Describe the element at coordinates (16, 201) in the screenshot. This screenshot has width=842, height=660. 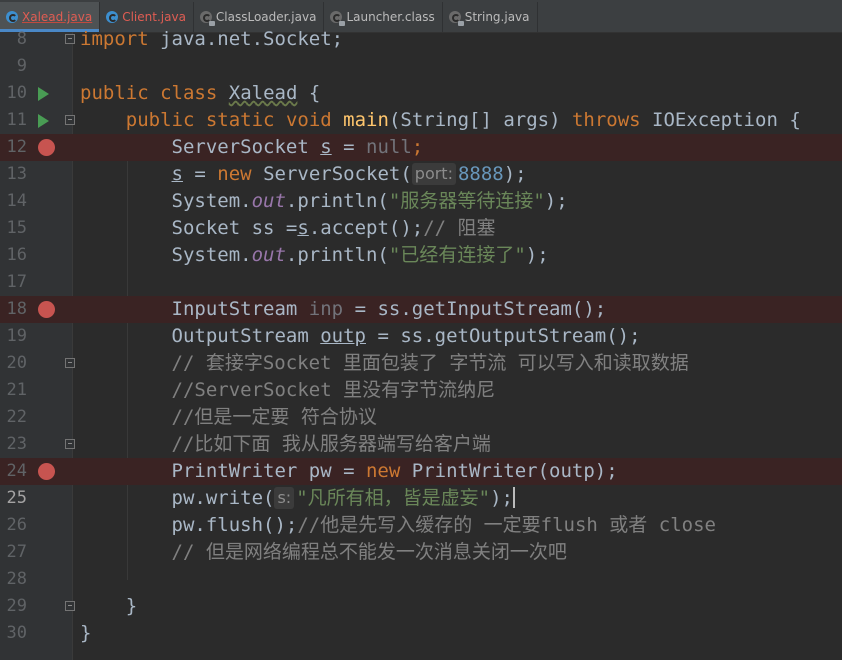
I see `line-number: 14` at that location.